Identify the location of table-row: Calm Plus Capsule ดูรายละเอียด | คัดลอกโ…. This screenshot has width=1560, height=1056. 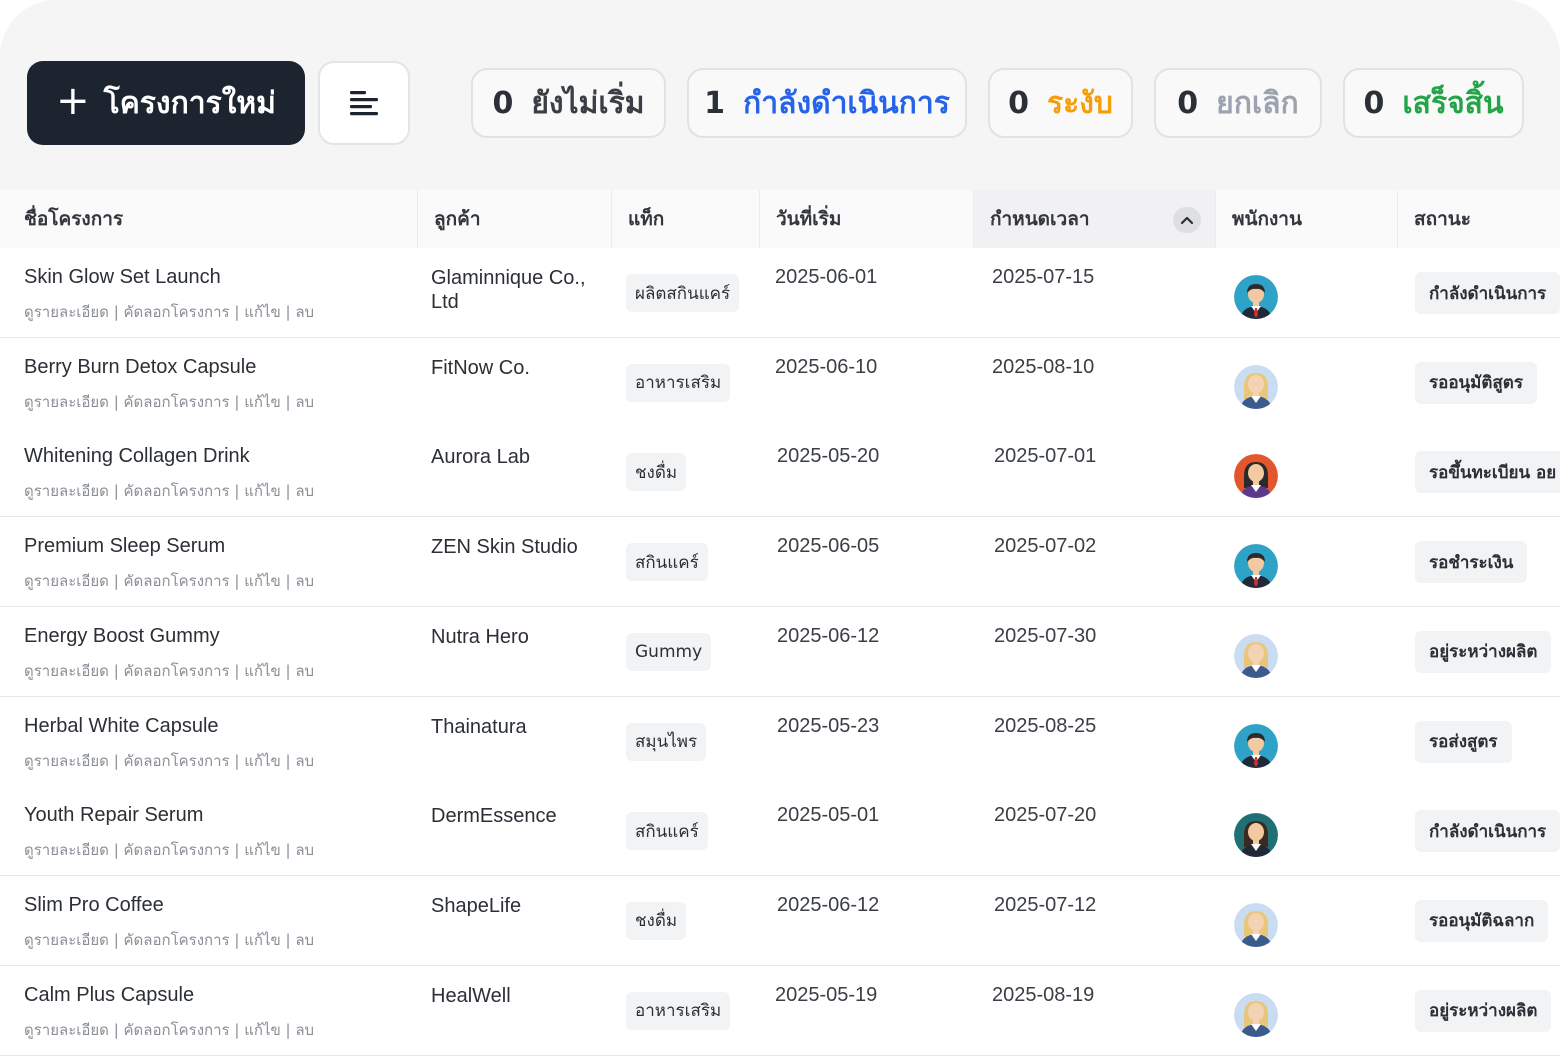
(780, 1010).